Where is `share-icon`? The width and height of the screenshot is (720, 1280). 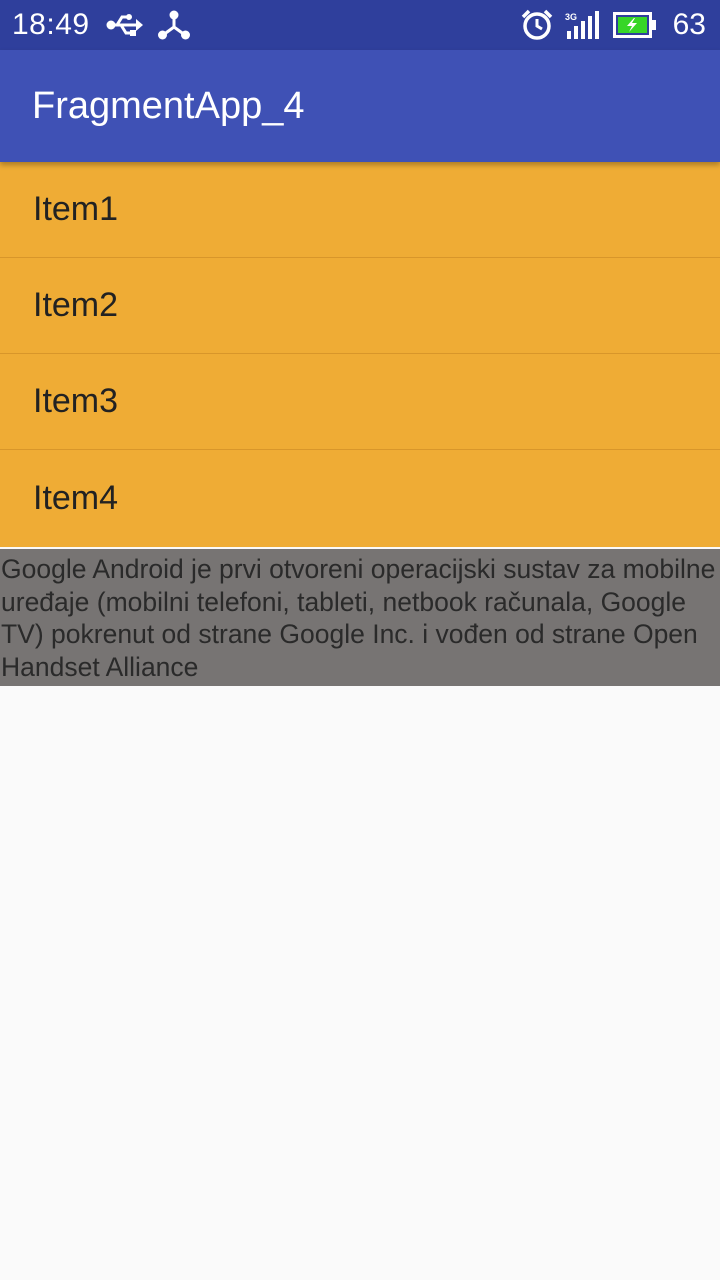 share-icon is located at coordinates (173, 25).